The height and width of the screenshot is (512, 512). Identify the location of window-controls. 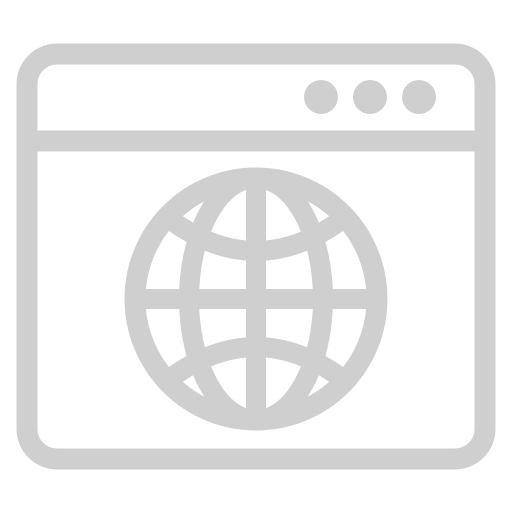
(370, 97).